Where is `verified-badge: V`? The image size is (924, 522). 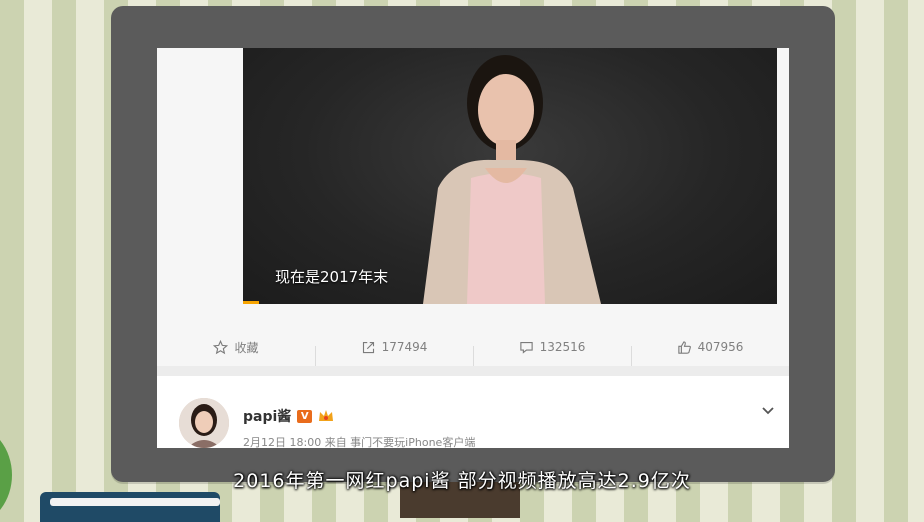 verified-badge: V is located at coordinates (305, 416).